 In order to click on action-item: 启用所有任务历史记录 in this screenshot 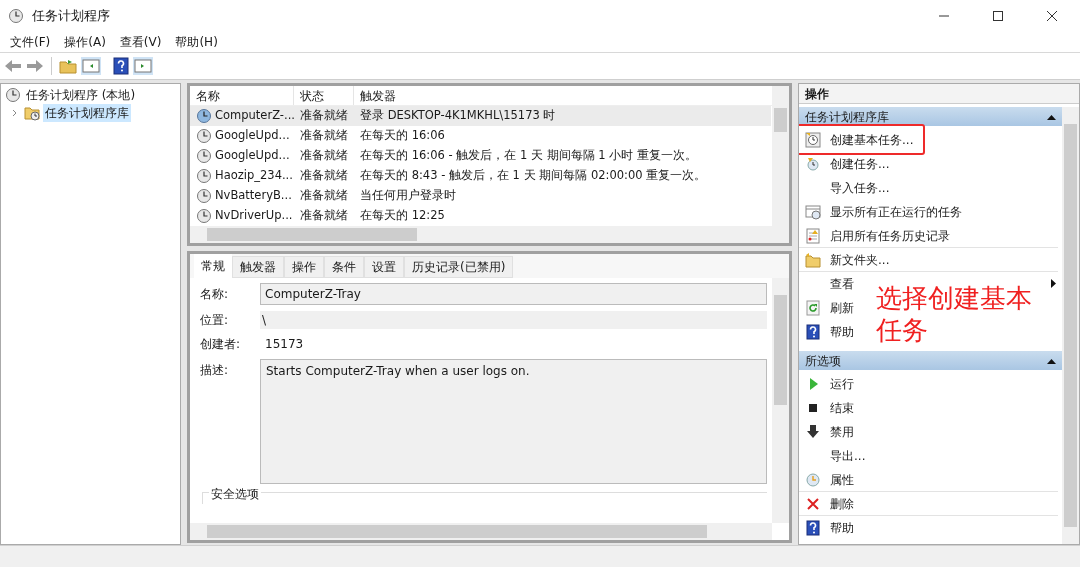, I will do `click(890, 235)`.